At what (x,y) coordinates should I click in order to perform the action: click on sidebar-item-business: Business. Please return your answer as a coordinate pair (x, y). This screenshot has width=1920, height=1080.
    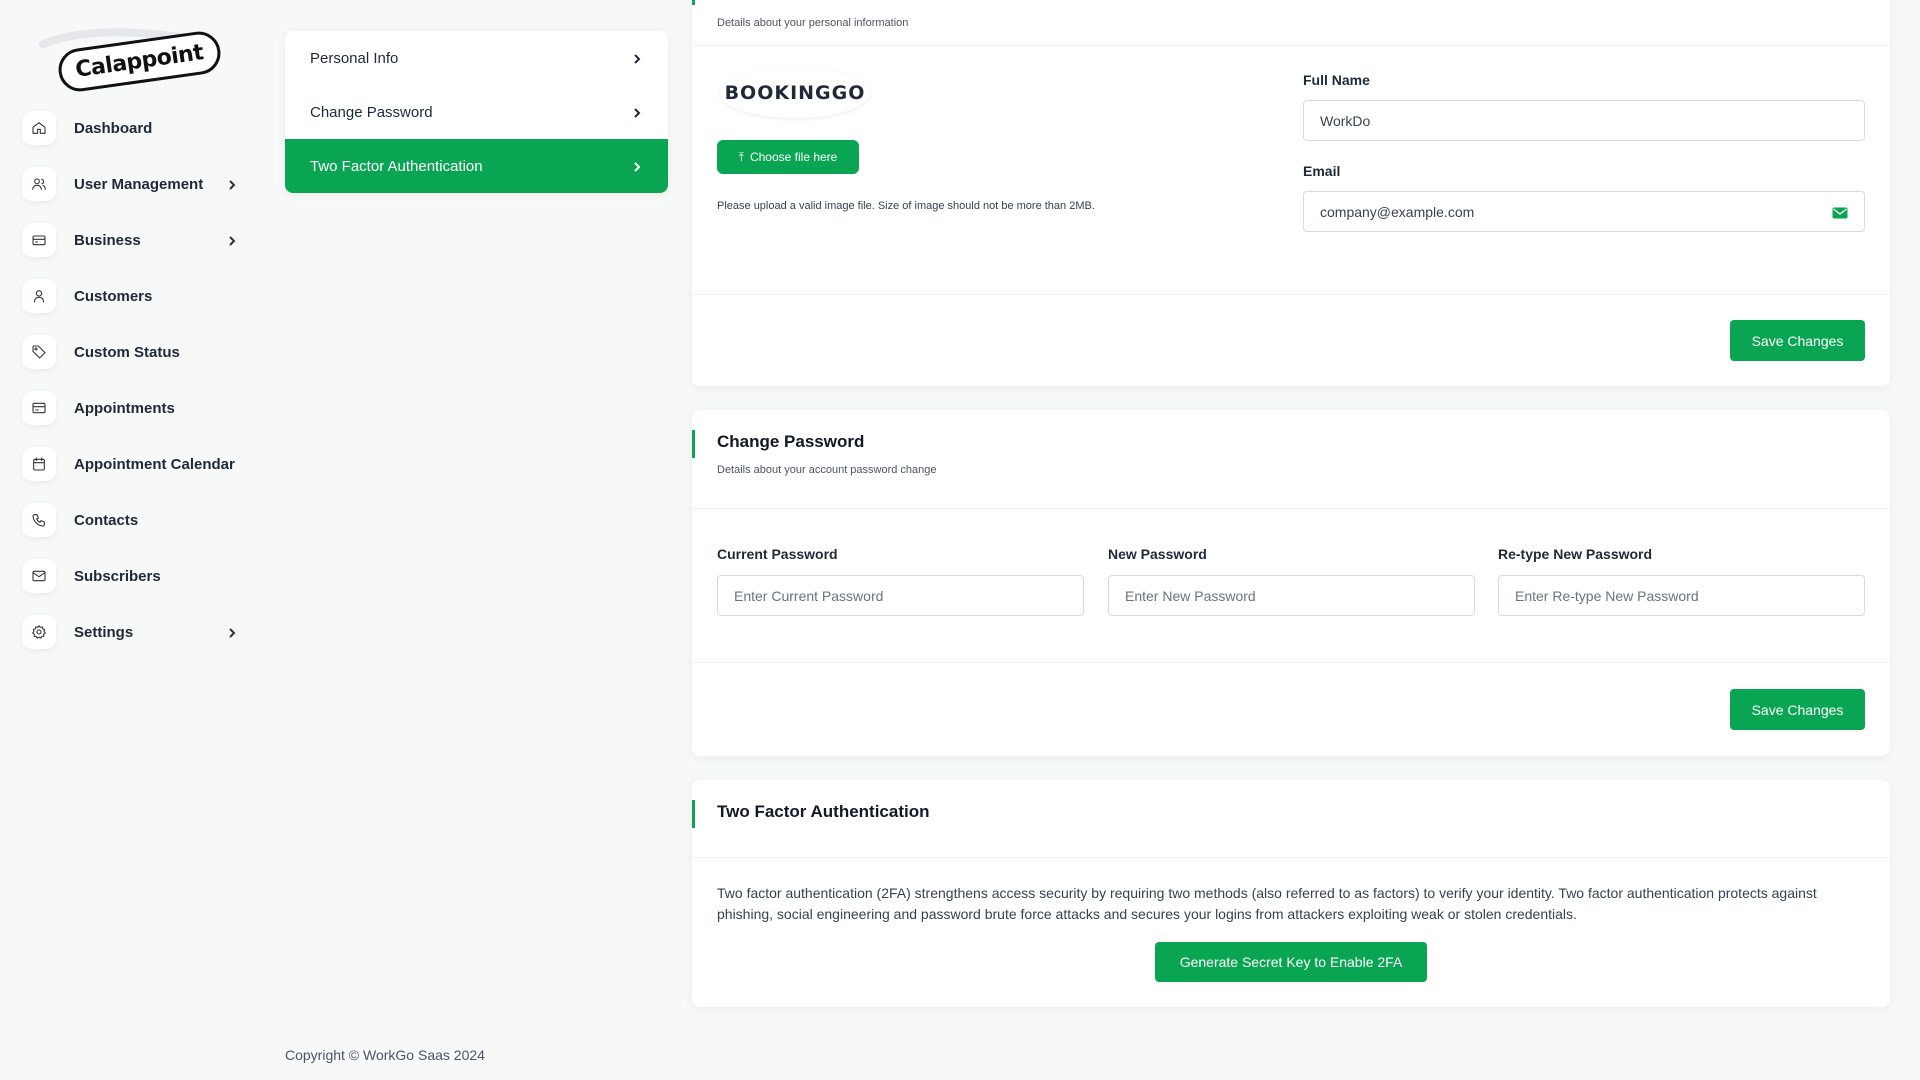
    Looking at the image, I should click on (137, 240).